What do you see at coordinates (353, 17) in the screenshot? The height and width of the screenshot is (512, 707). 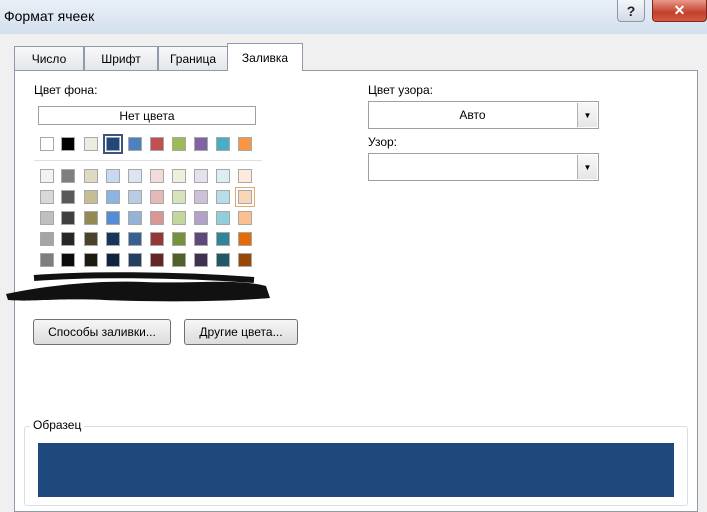 I see `title-bar: Формат ячеек ? ✕` at bounding box center [353, 17].